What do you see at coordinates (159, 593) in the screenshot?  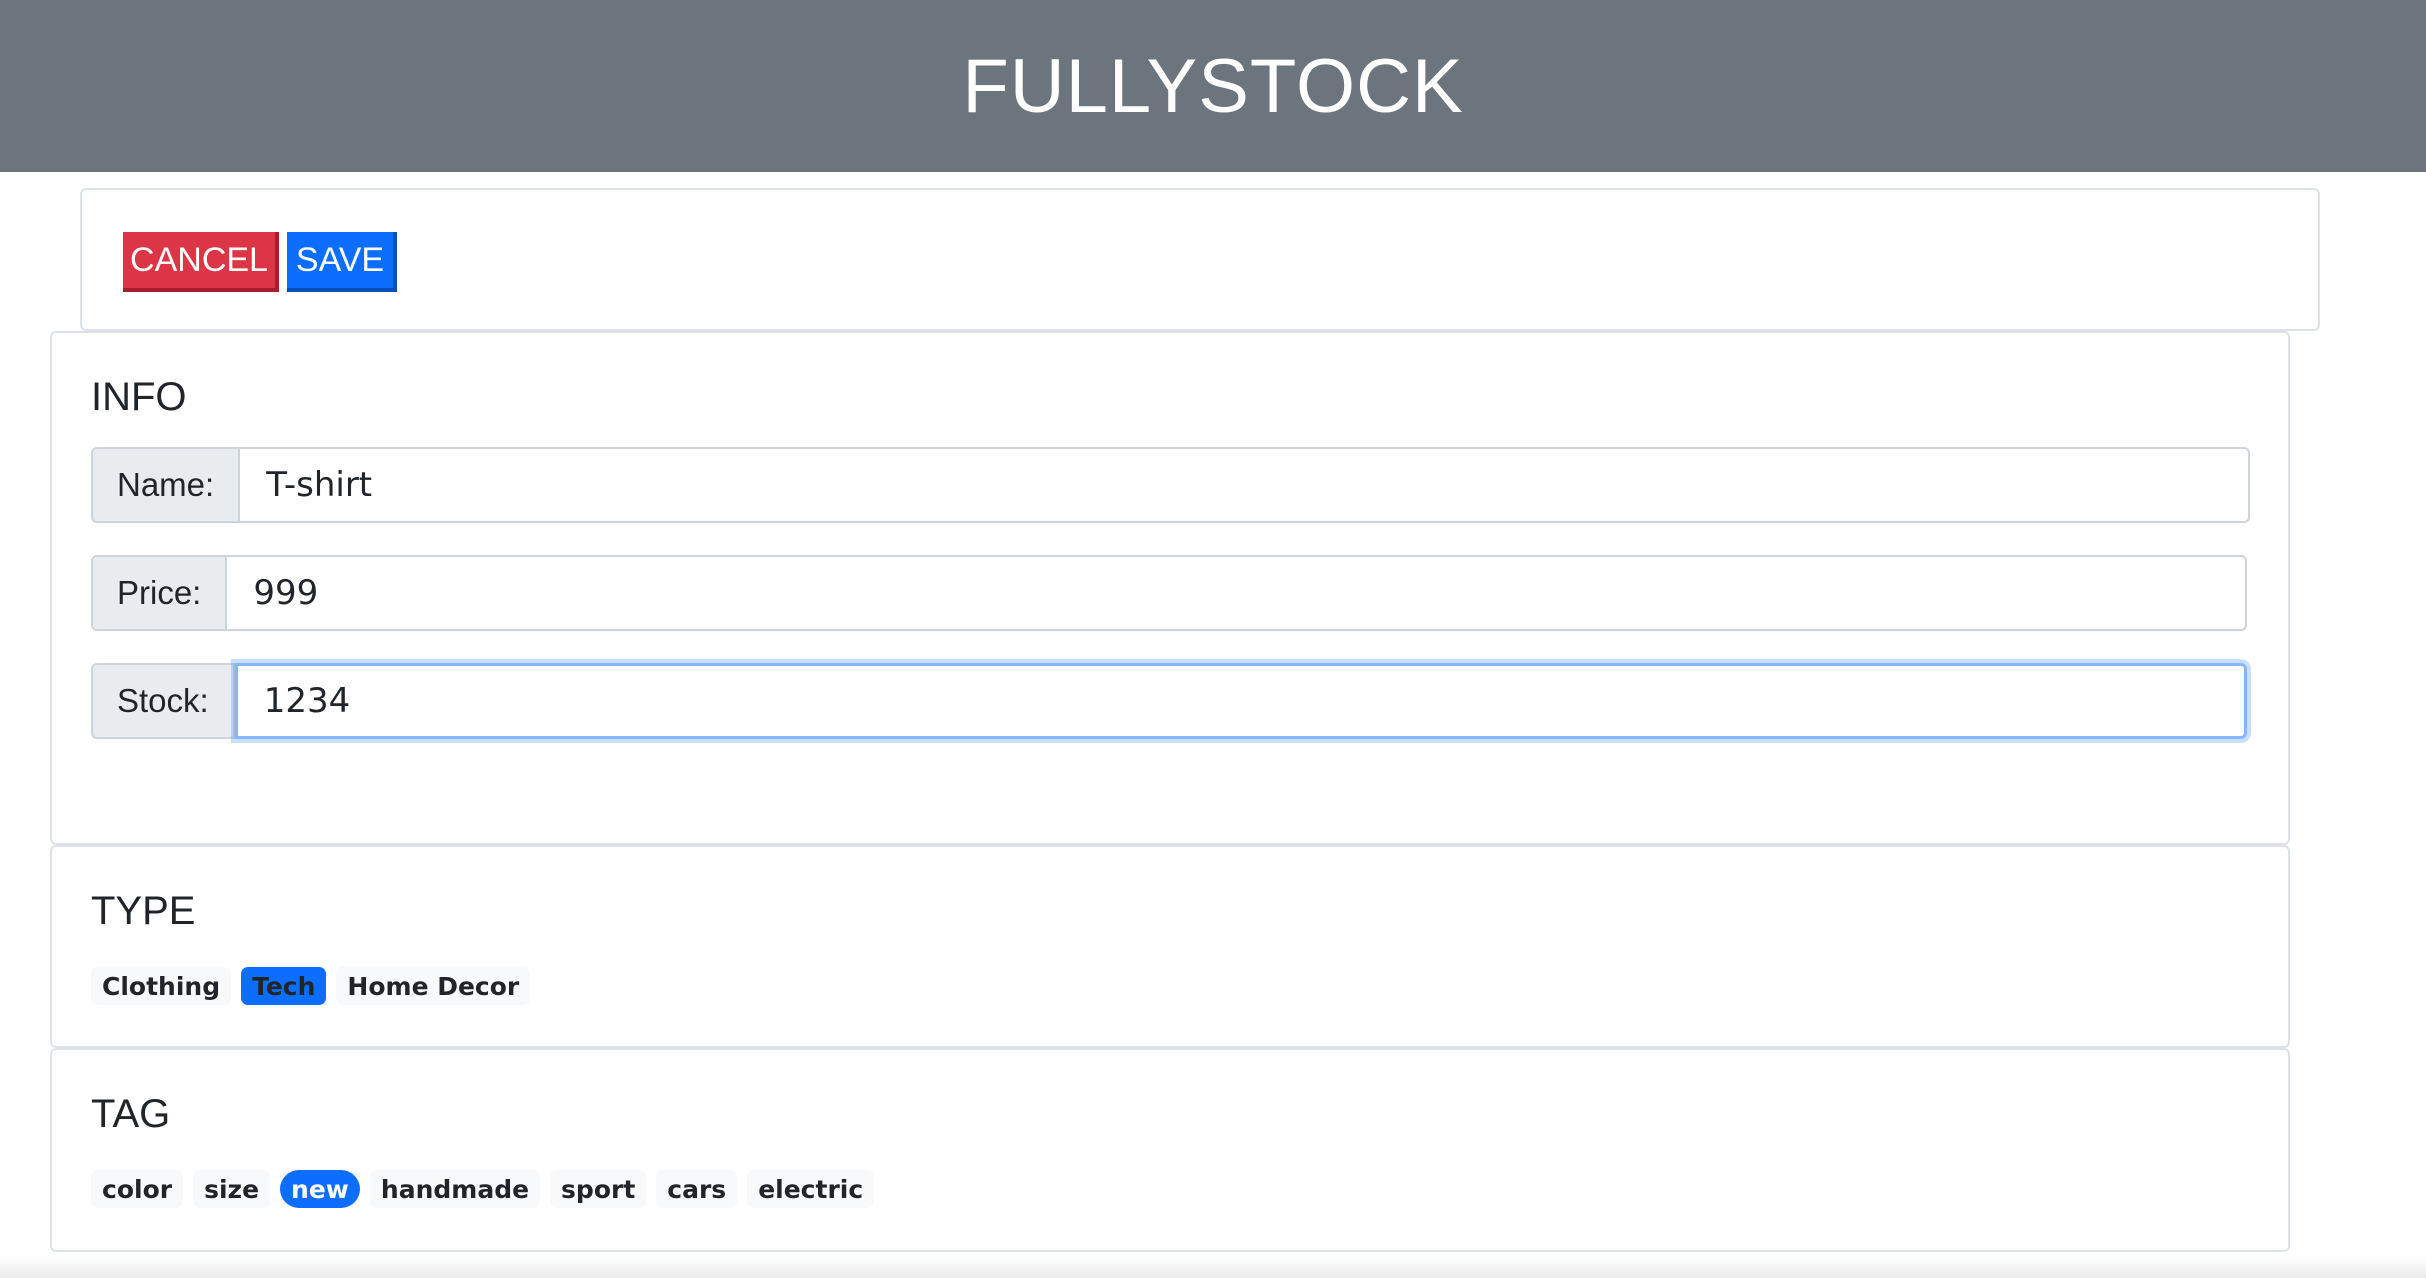 I see `price-label: Price:` at bounding box center [159, 593].